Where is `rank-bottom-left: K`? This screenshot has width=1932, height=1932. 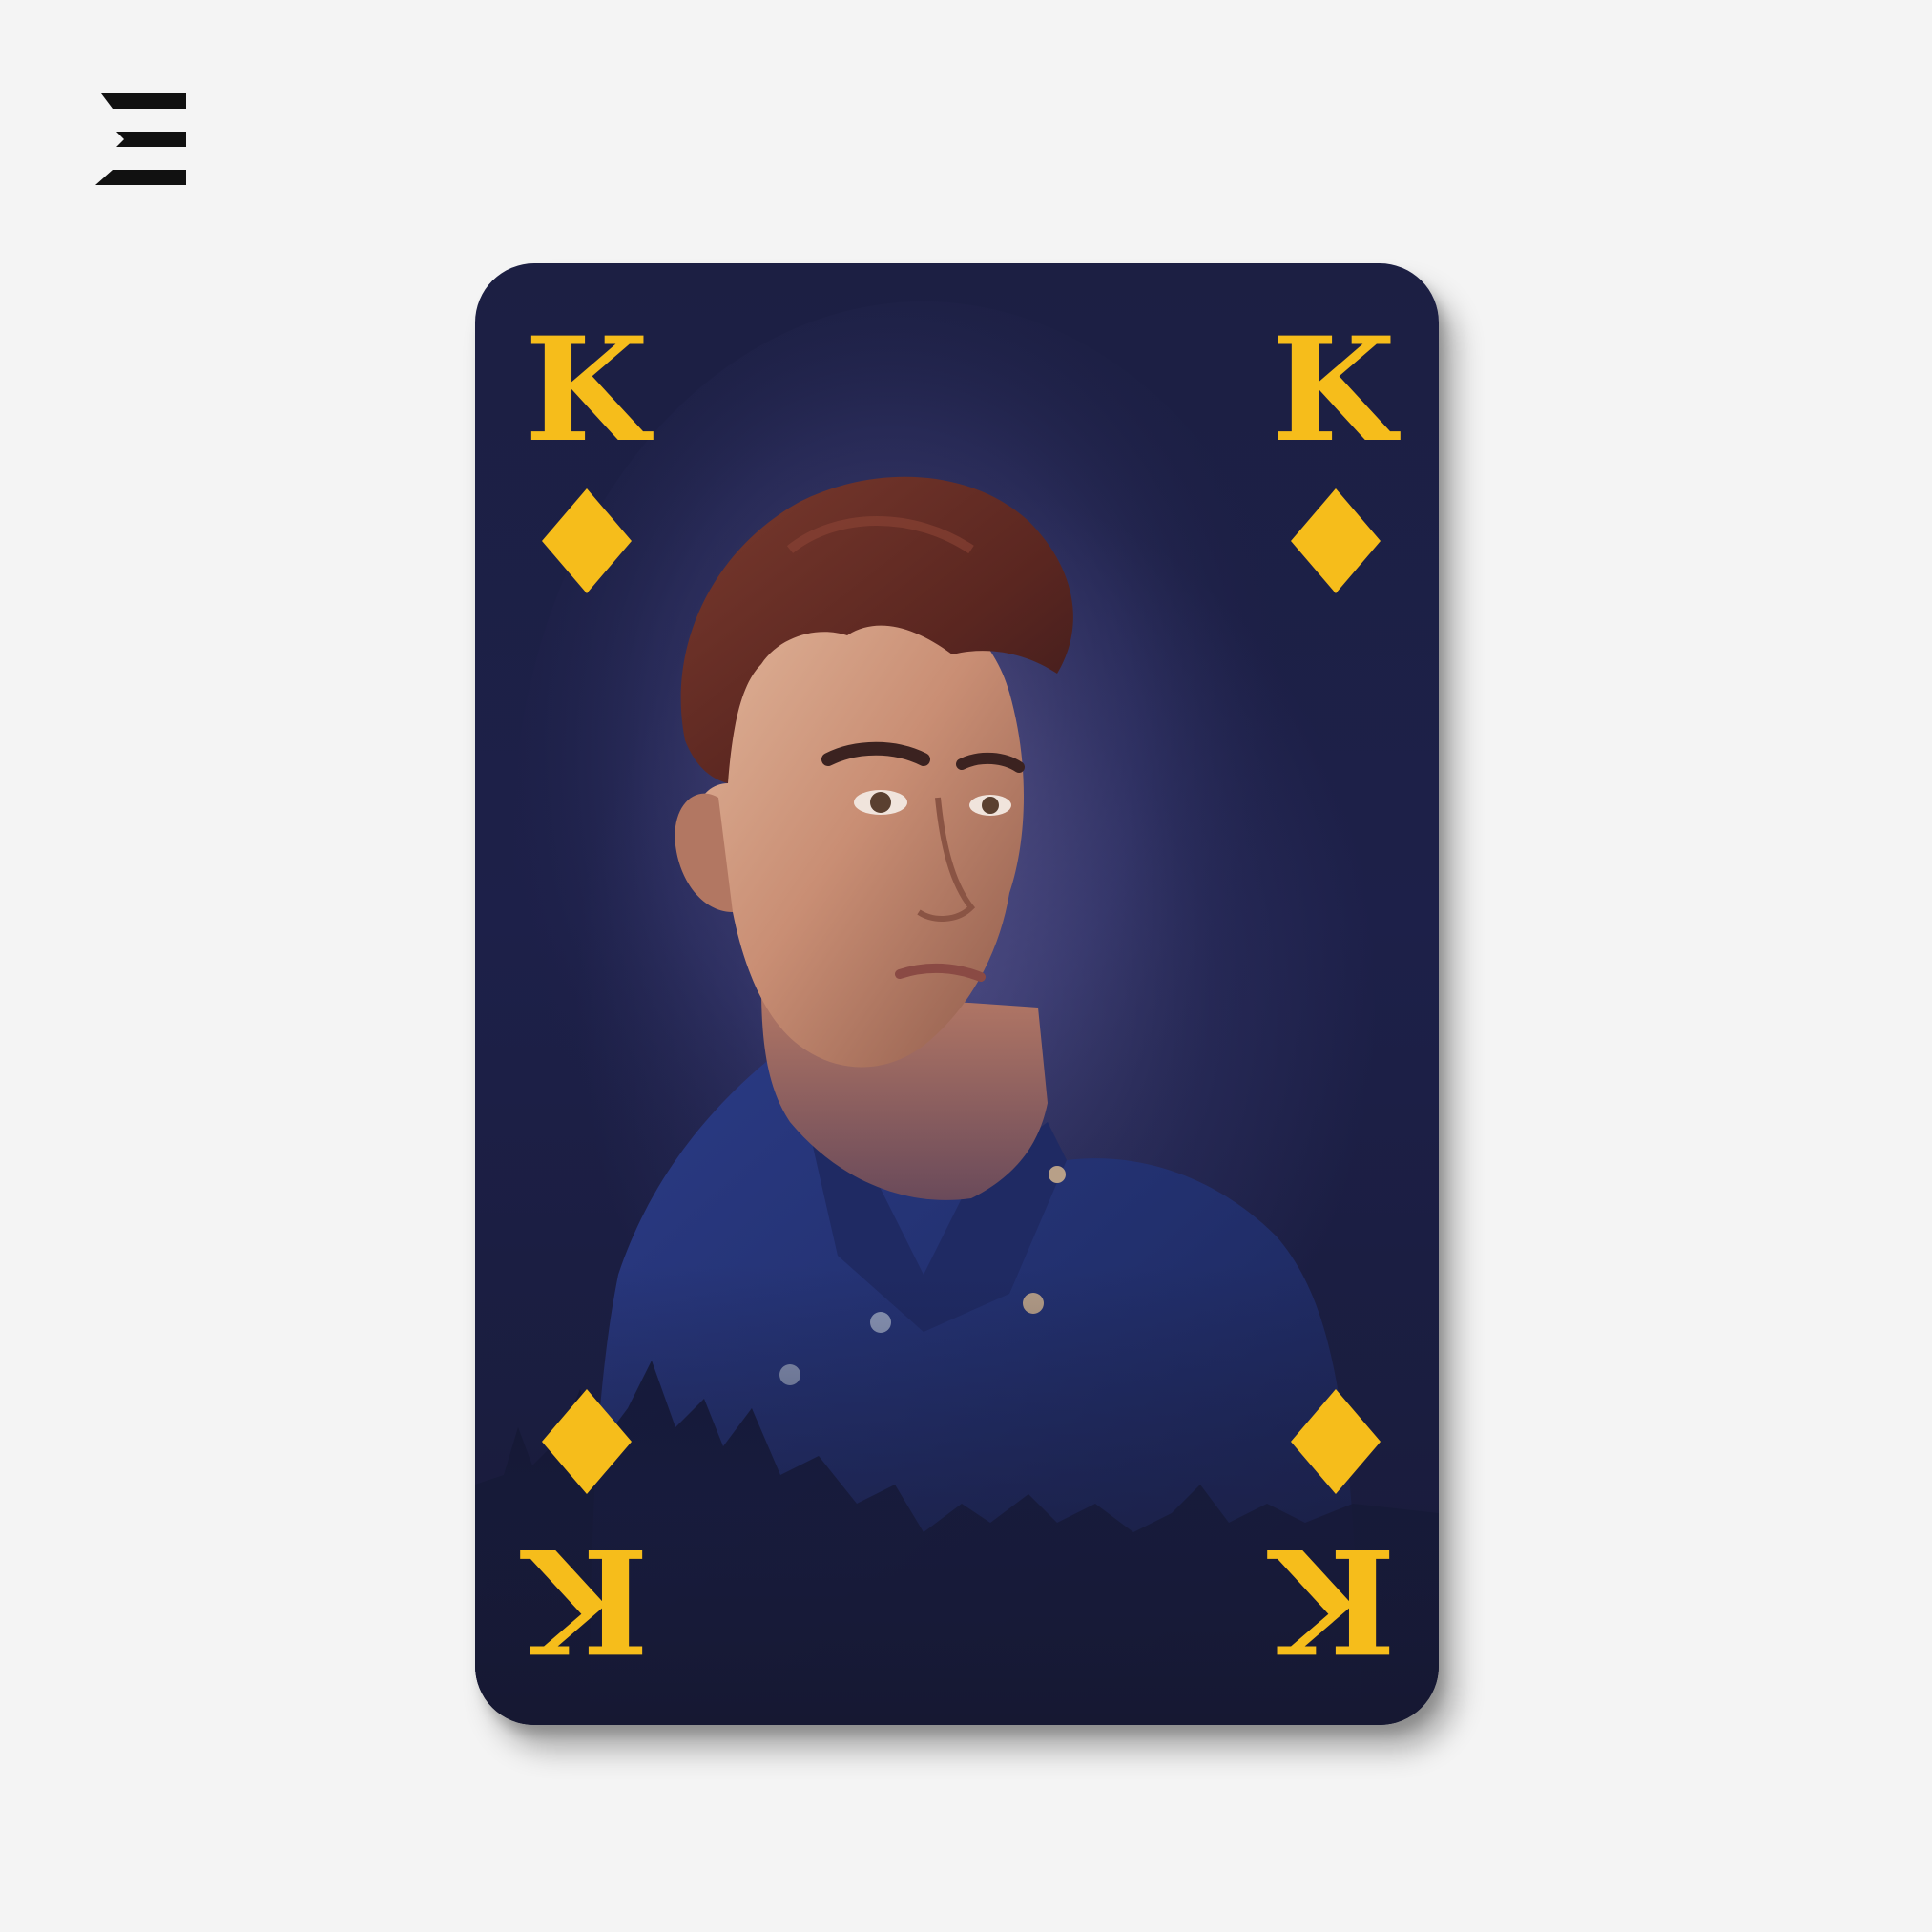
rank-bottom-left: K is located at coordinates (587, 1600).